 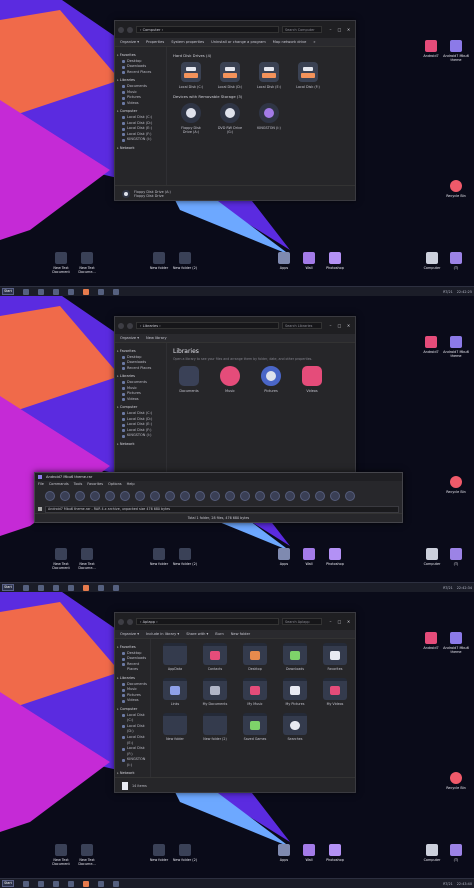 I want to click on drive-c: Local Disk (C:), so click(x=191, y=75).